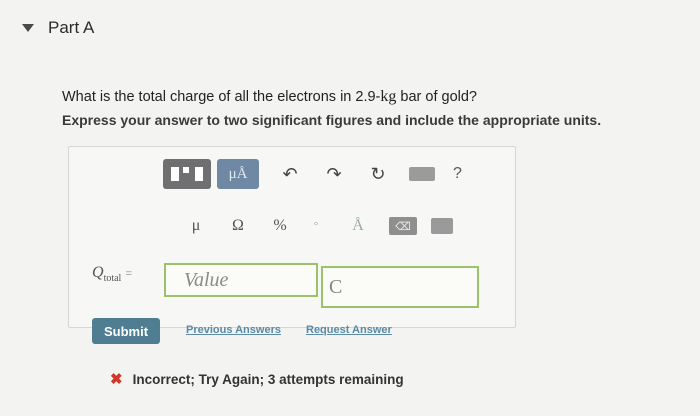 Image resolution: width=700 pixels, height=416 pixels. What do you see at coordinates (71, 27) in the screenshot?
I see `part-title: Part A` at bounding box center [71, 27].